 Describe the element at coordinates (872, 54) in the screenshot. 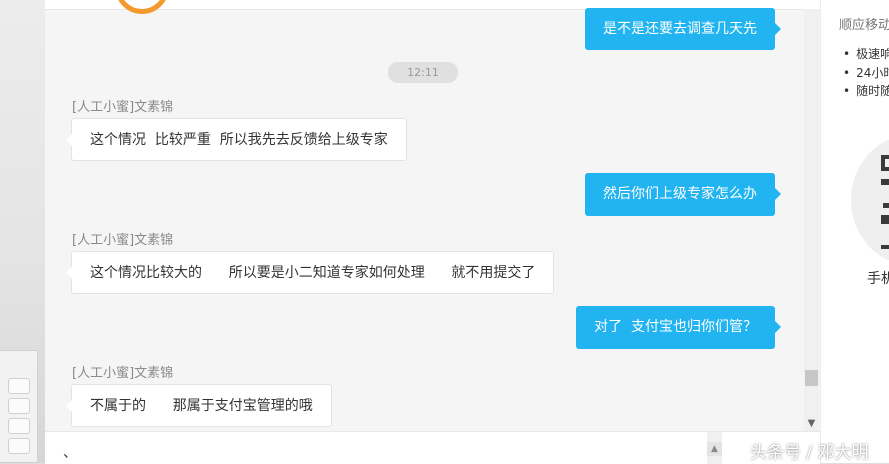

I see `feature-label: 极速响` at that location.